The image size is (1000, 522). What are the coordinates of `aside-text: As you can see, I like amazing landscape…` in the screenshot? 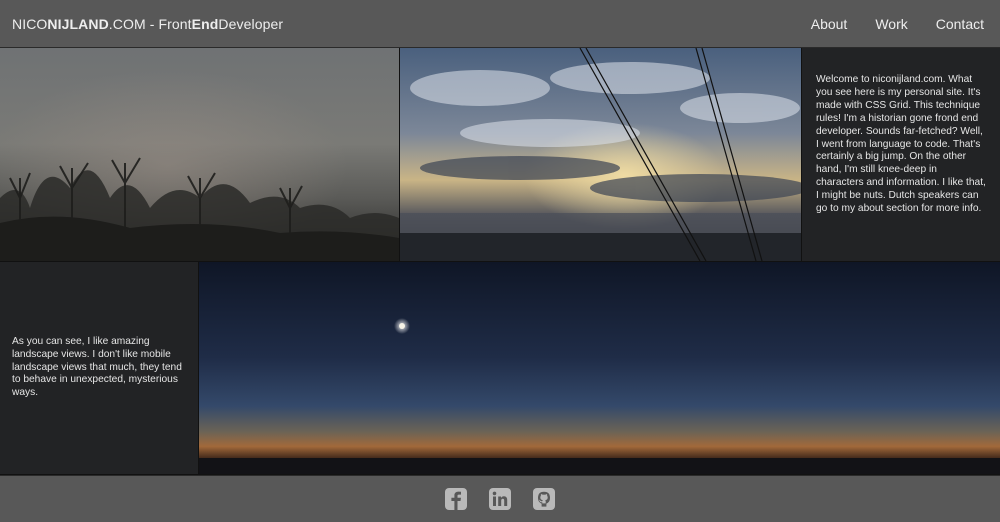 It's located at (97, 367).